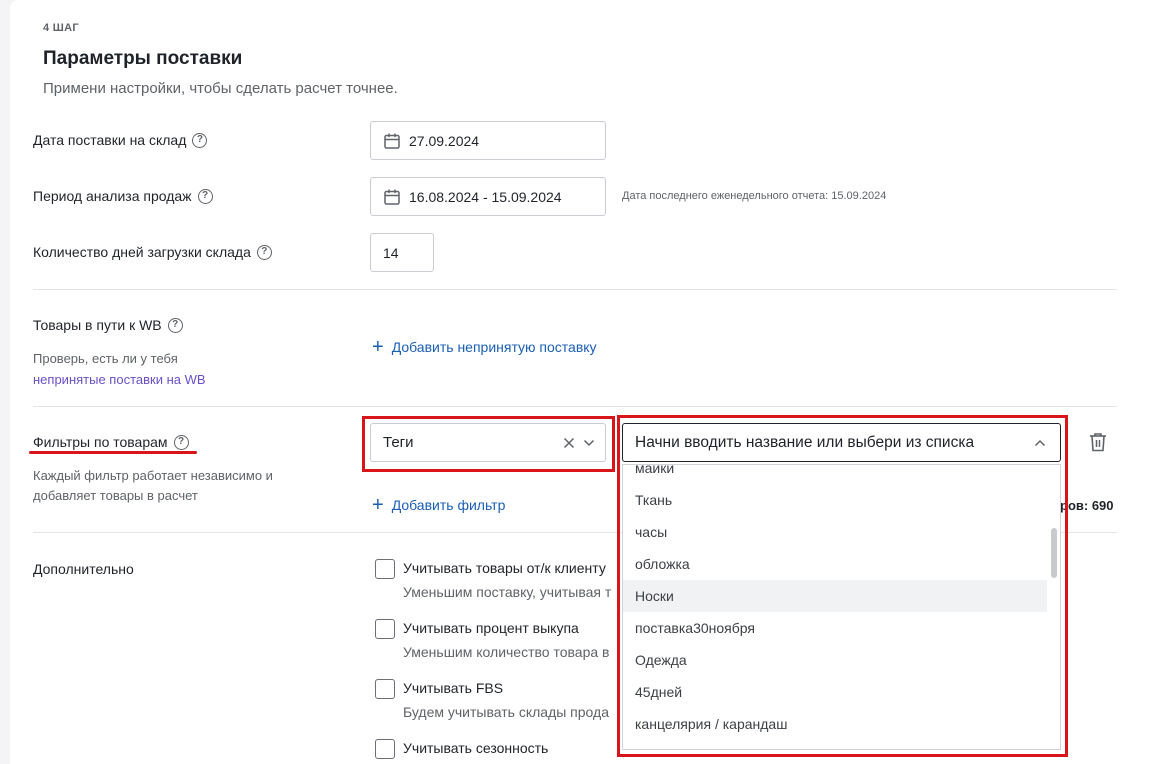  Describe the element at coordinates (835, 500) in the screenshot. I see `dropdown-option: Ткань` at that location.